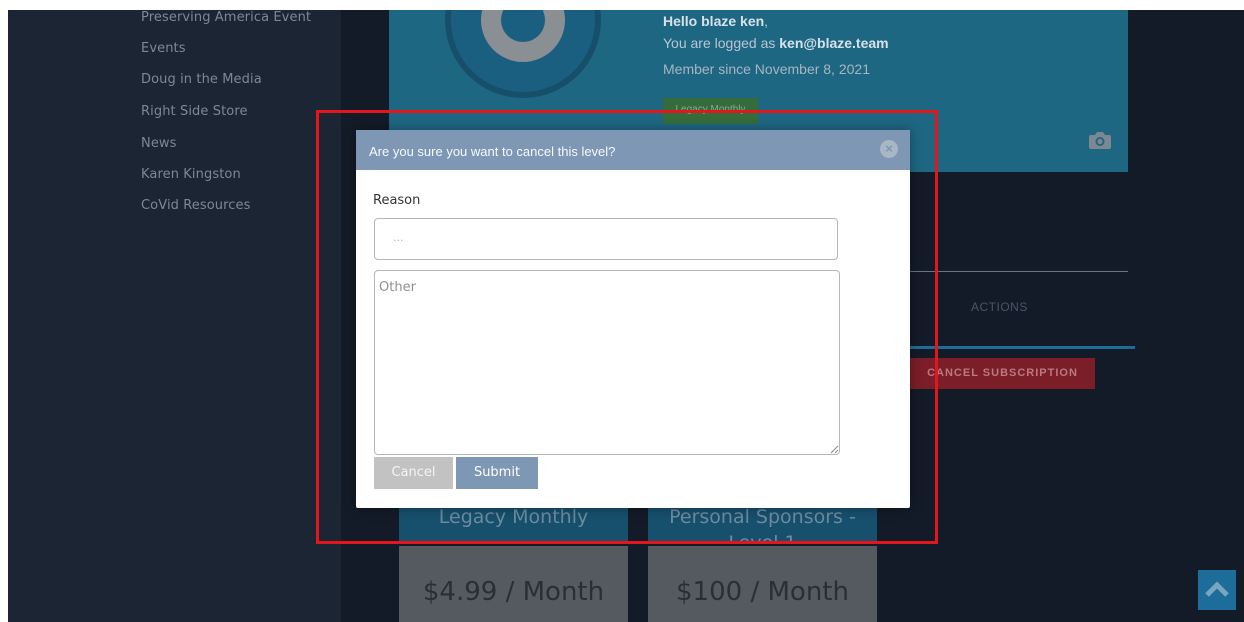 This screenshot has width=1244, height=622. I want to click on sidebar-item-news: News, so click(159, 143).